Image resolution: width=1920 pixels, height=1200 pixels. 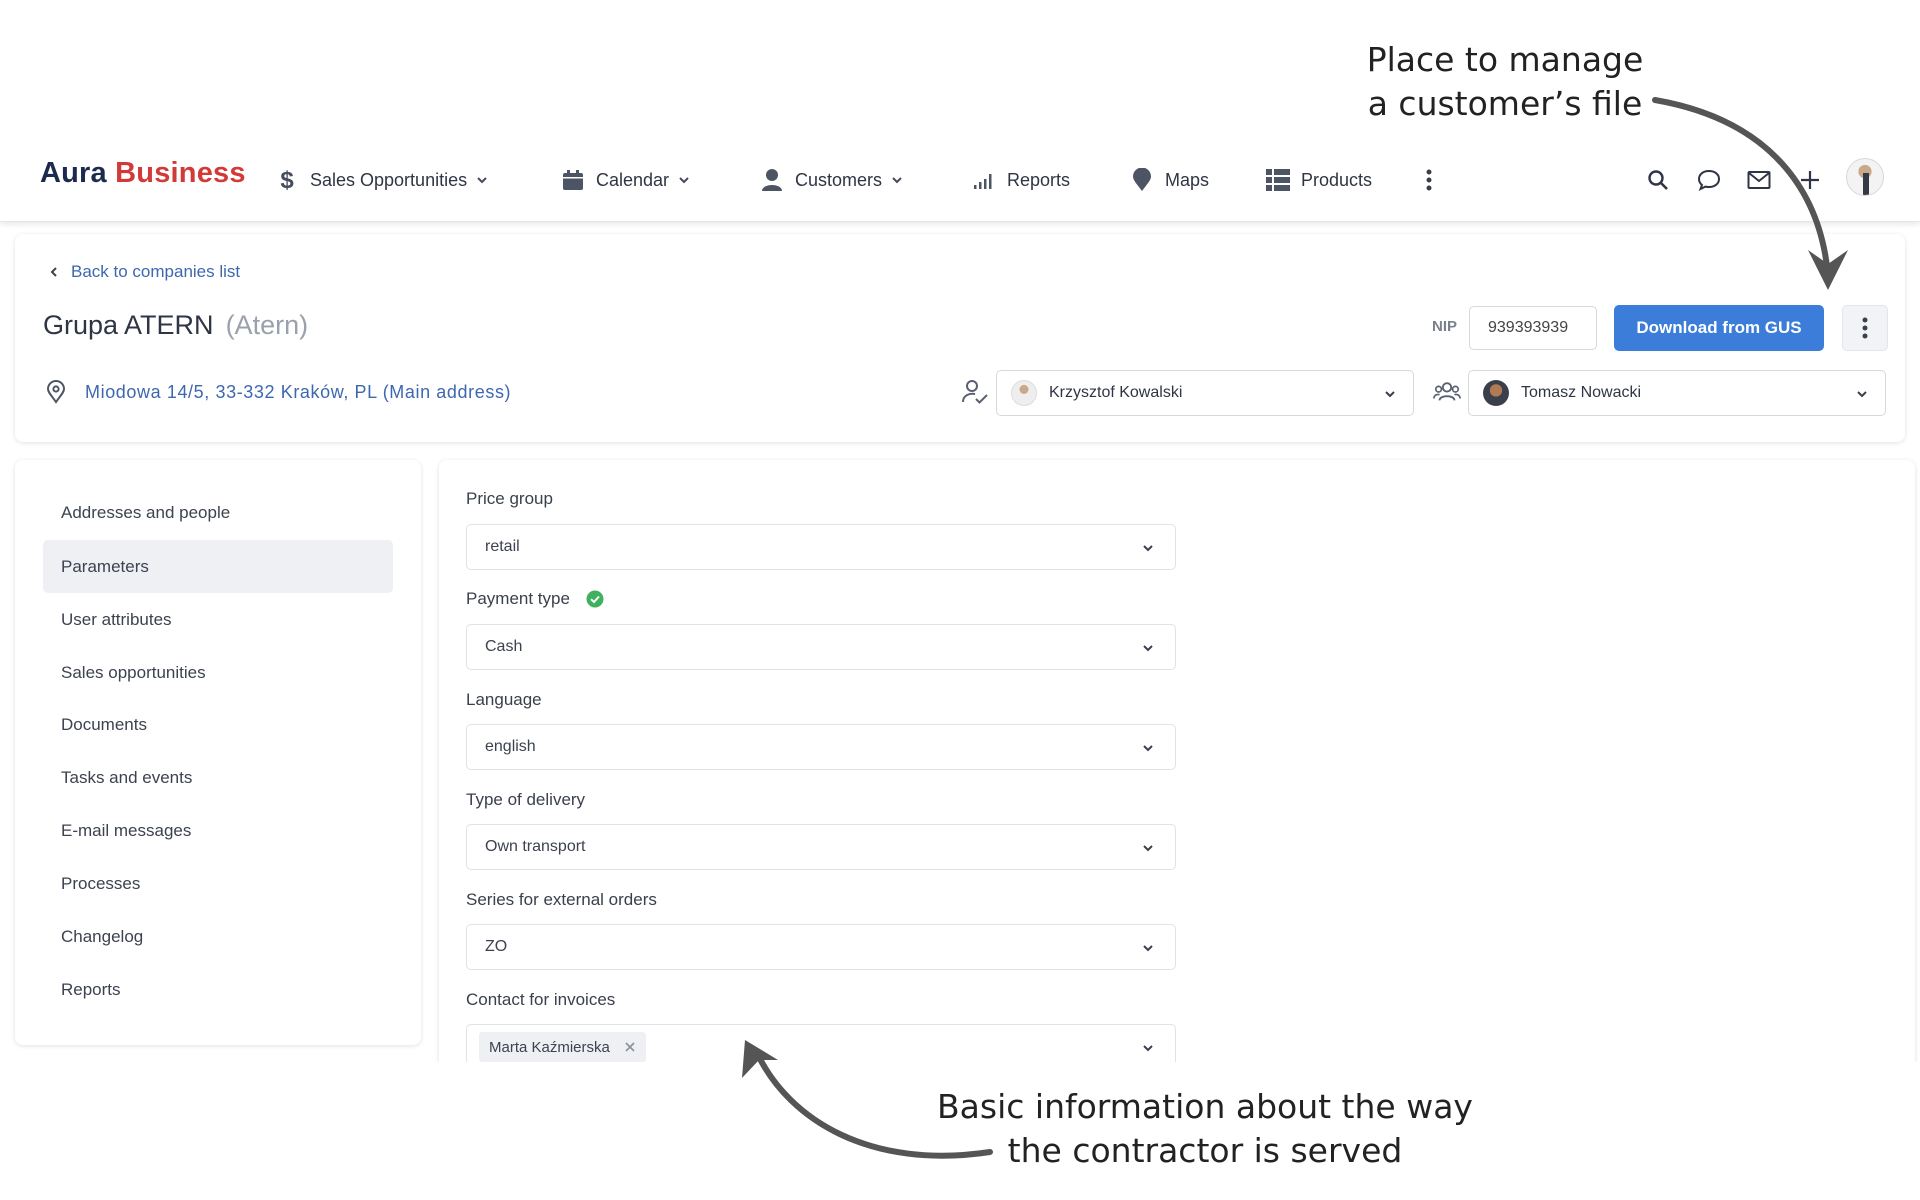 I want to click on sidebar-item-label: Processes, so click(x=101, y=883).